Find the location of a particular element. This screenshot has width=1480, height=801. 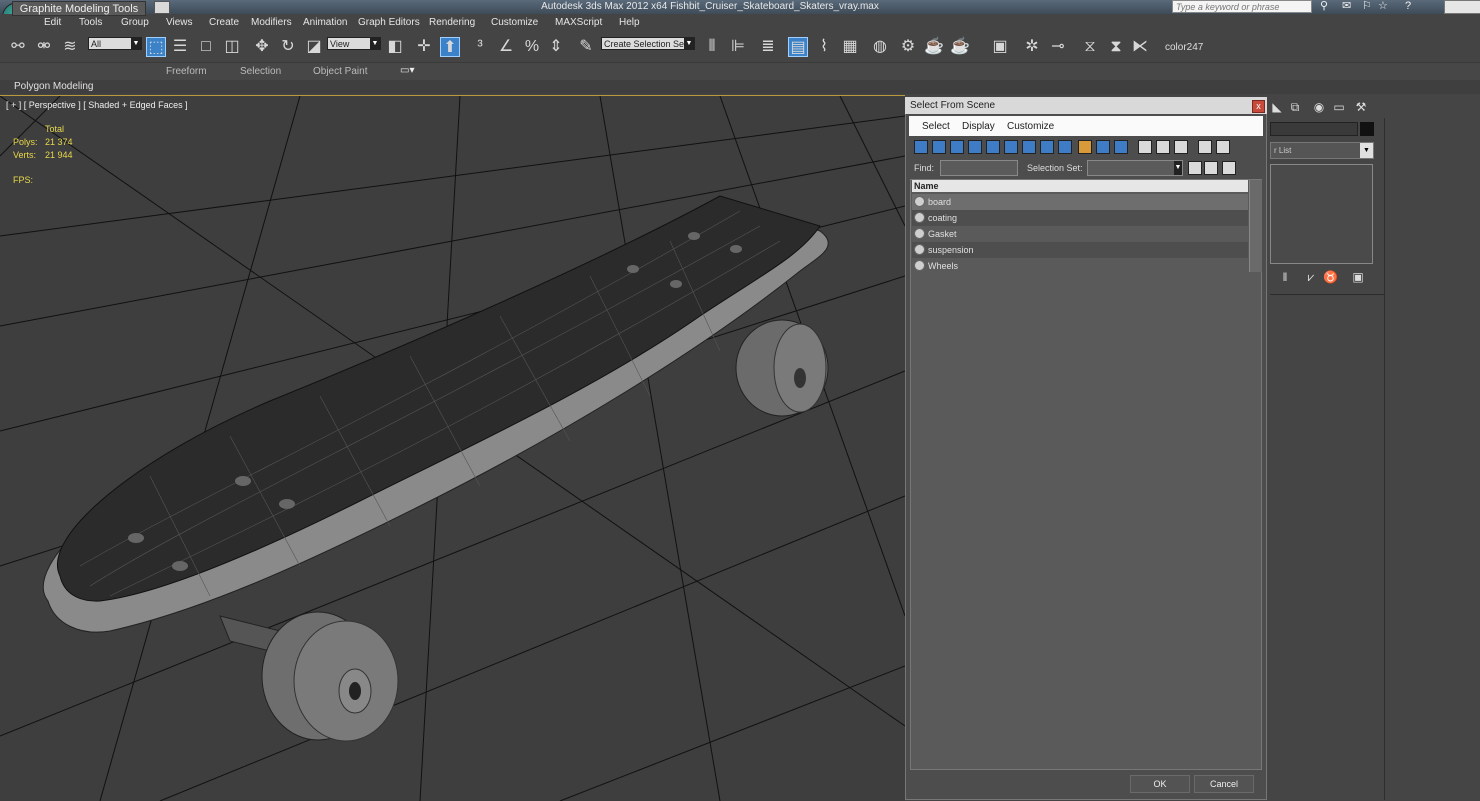

select-manipulate-icon: ✛ is located at coordinates (424, 47).